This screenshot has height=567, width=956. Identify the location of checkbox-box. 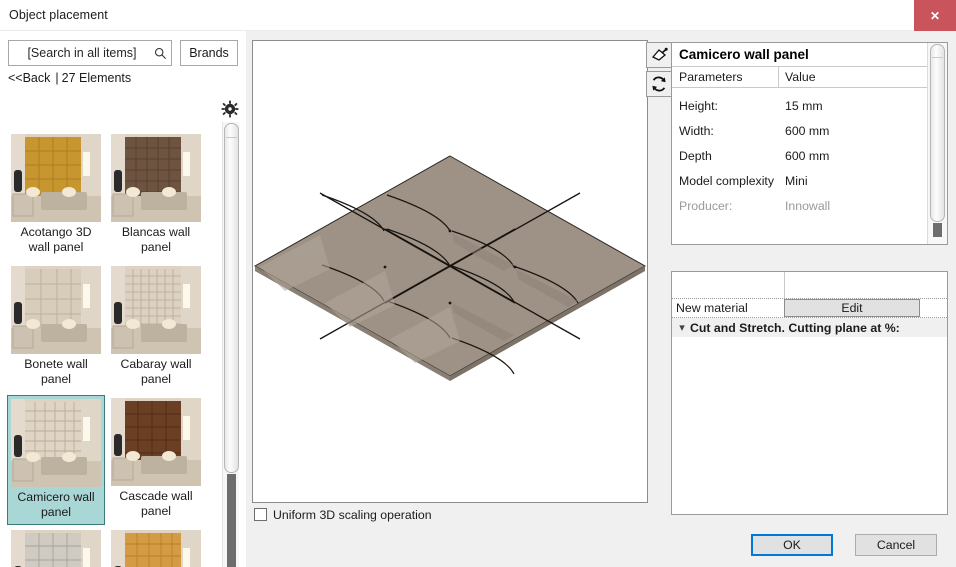
(260, 514).